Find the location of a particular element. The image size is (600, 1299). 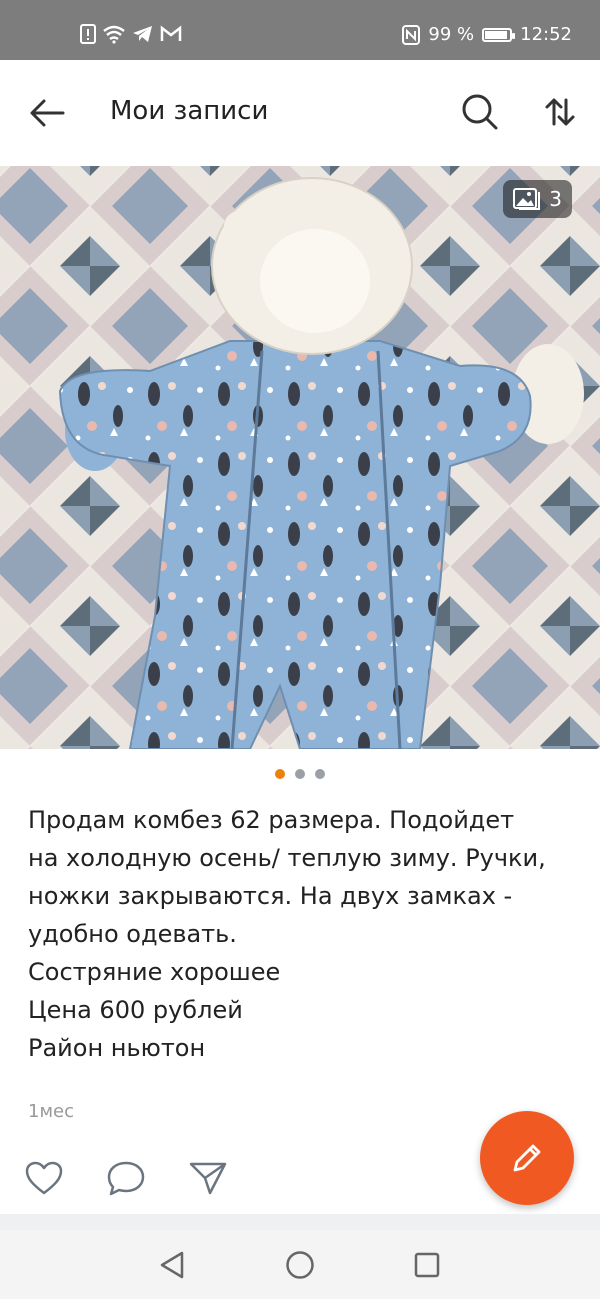

search-button is located at coordinates (480, 112).